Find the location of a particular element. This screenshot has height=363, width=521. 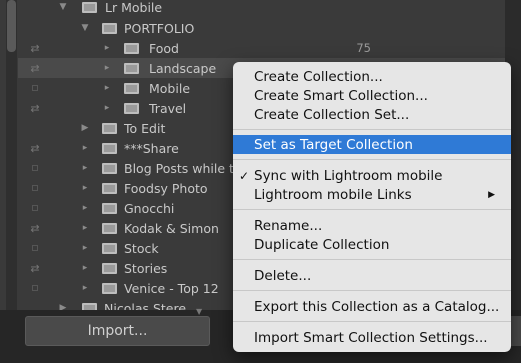

menu-item-label: Sync with Lightroom mobile is located at coordinates (348, 175).